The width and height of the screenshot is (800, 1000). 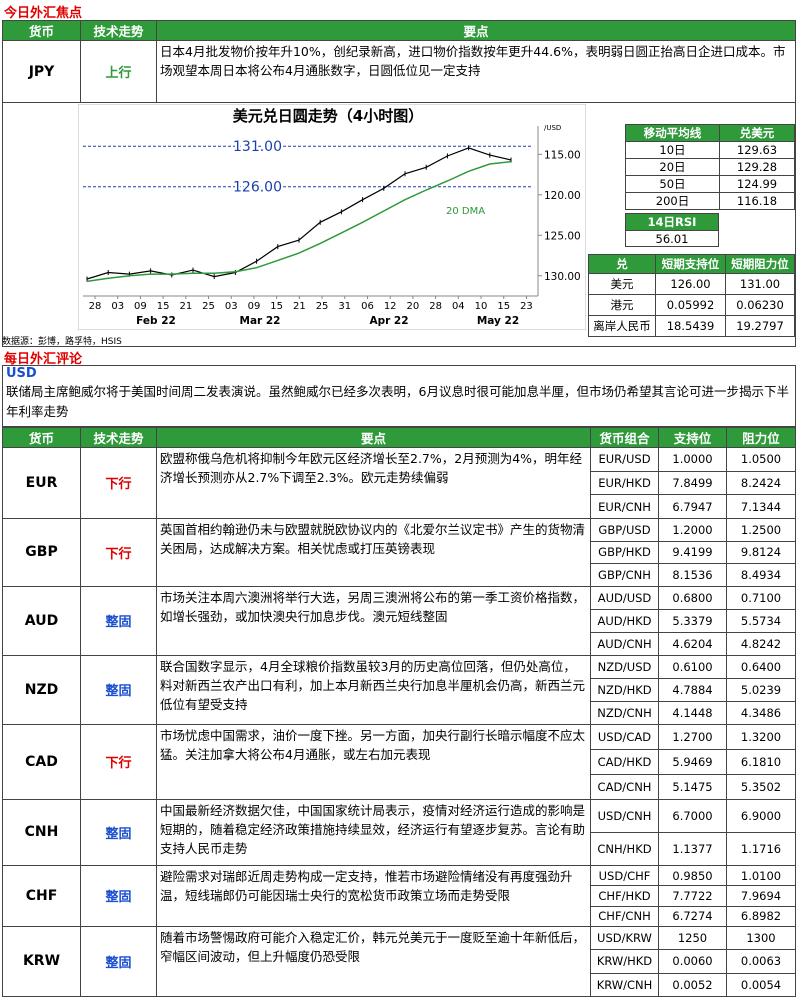 I want to click on review-pair: USD/CHF, so click(x=624, y=875).